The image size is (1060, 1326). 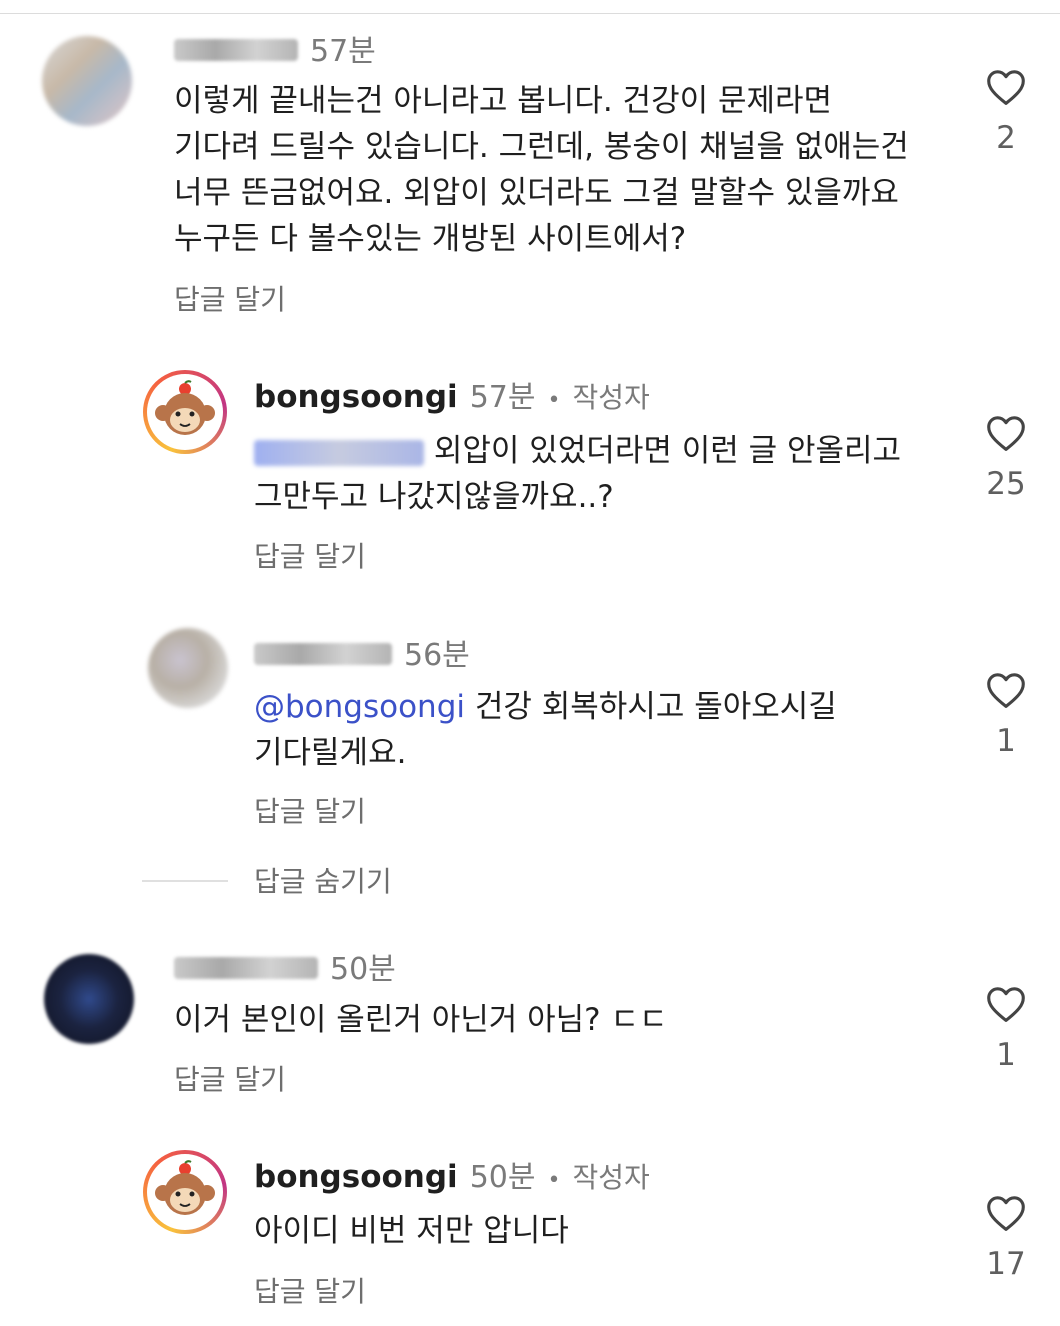 What do you see at coordinates (411, 1231) in the screenshot?
I see `comment-text: 아이디 비번 저만 압니다` at bounding box center [411, 1231].